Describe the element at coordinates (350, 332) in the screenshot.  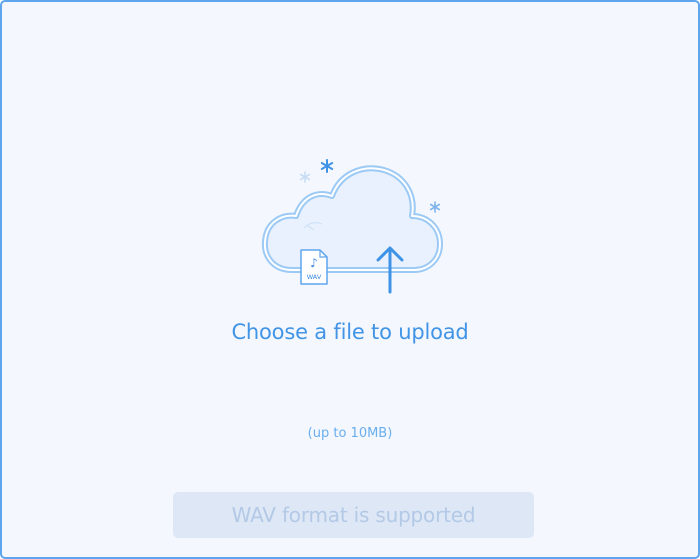
I see `upload-title: Choose a file to upload` at that location.